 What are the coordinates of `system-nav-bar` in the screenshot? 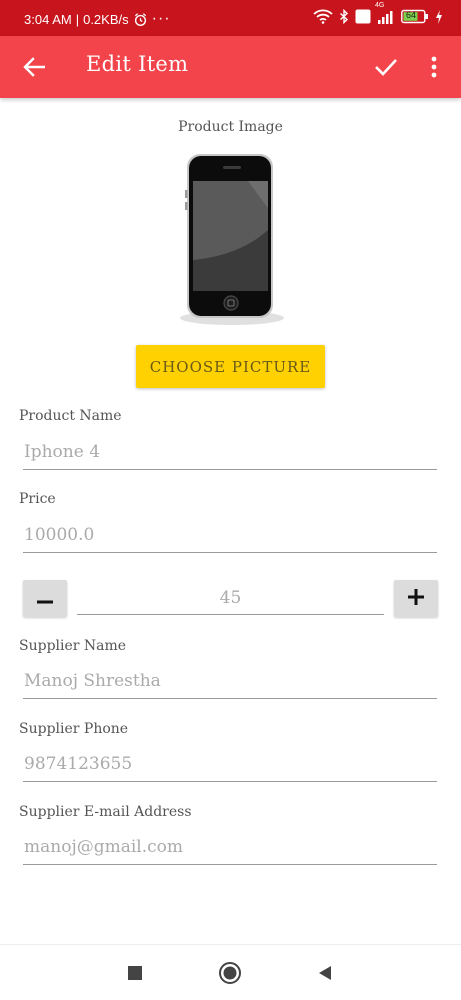 It's located at (230, 972).